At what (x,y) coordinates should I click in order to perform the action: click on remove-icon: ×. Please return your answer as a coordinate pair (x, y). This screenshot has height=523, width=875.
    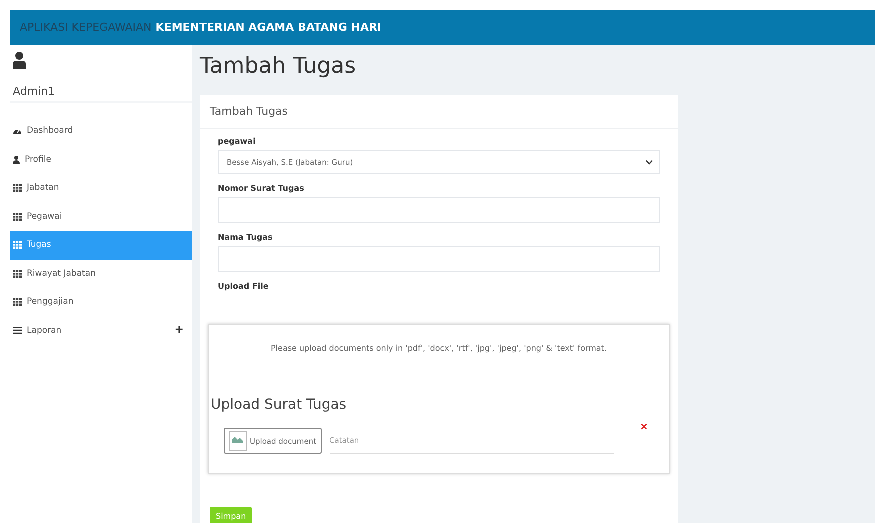
    Looking at the image, I should click on (644, 428).